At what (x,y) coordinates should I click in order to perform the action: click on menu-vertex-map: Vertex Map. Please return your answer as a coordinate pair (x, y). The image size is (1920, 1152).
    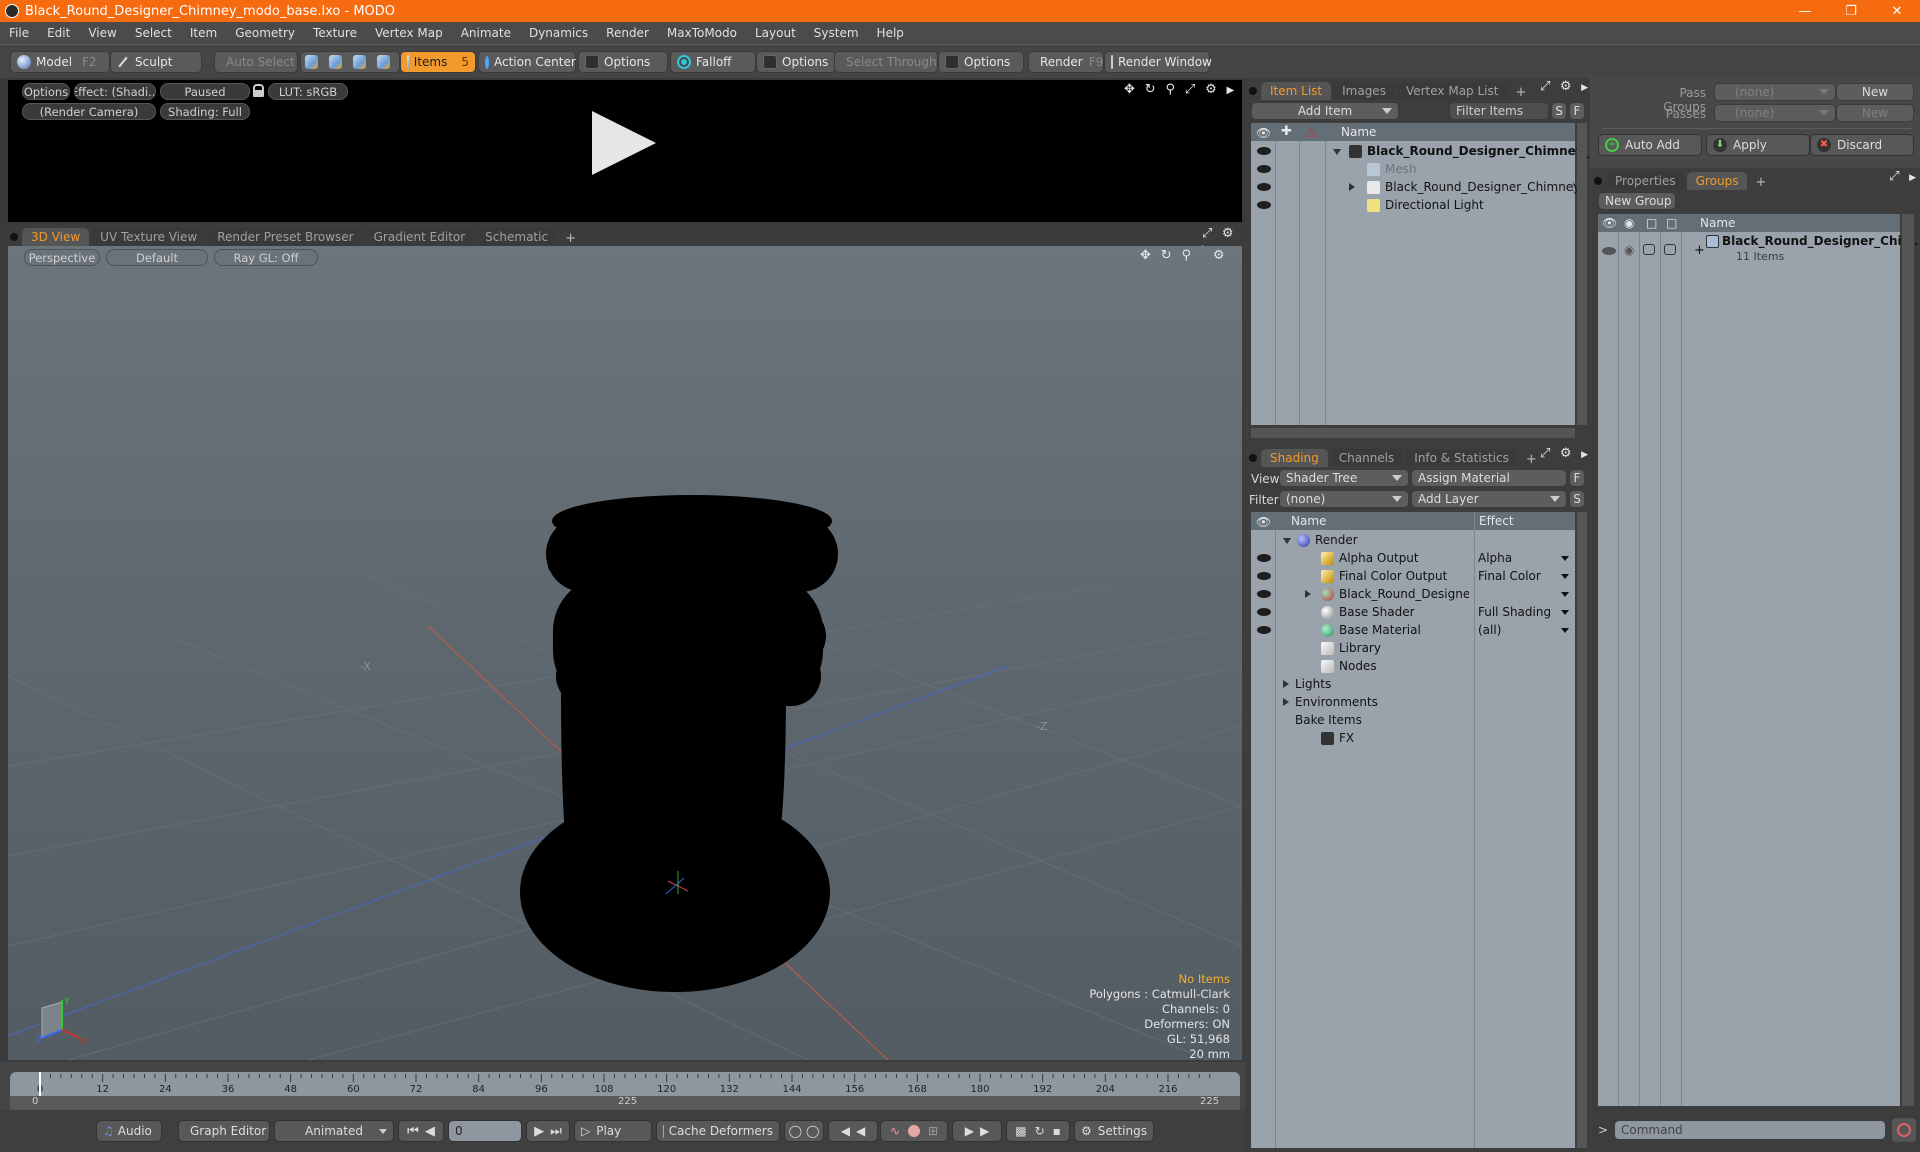
    Looking at the image, I should click on (409, 33).